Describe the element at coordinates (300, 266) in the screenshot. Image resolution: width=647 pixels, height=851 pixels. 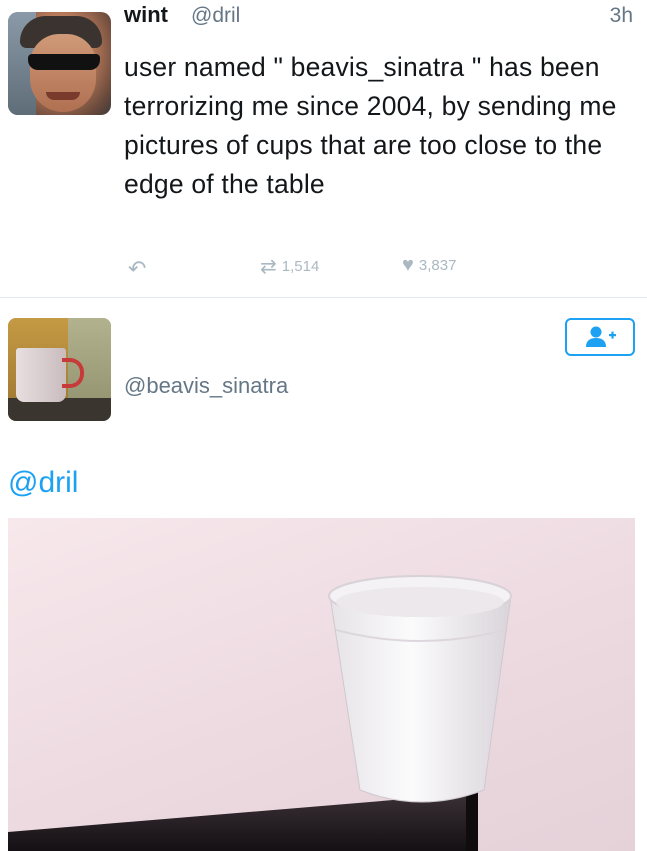
I see `retweet-count: 1,514` at that location.